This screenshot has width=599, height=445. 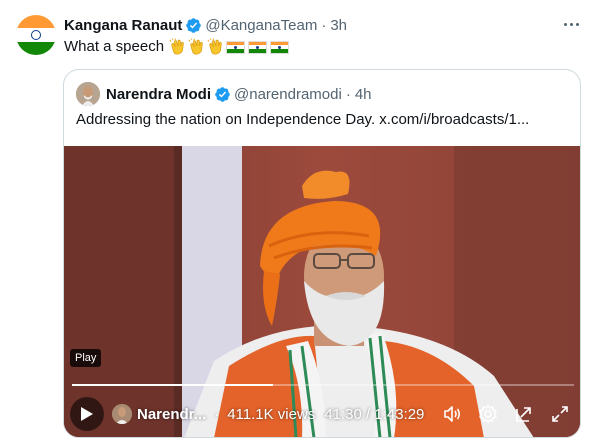 What do you see at coordinates (86, 358) in the screenshot?
I see `play-tooltip: Play` at bounding box center [86, 358].